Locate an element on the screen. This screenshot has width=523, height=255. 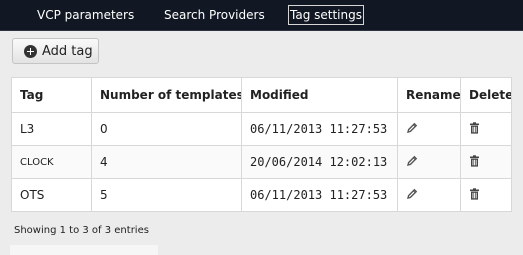
tag-name-cell: CLOCK is located at coordinates (51, 162).